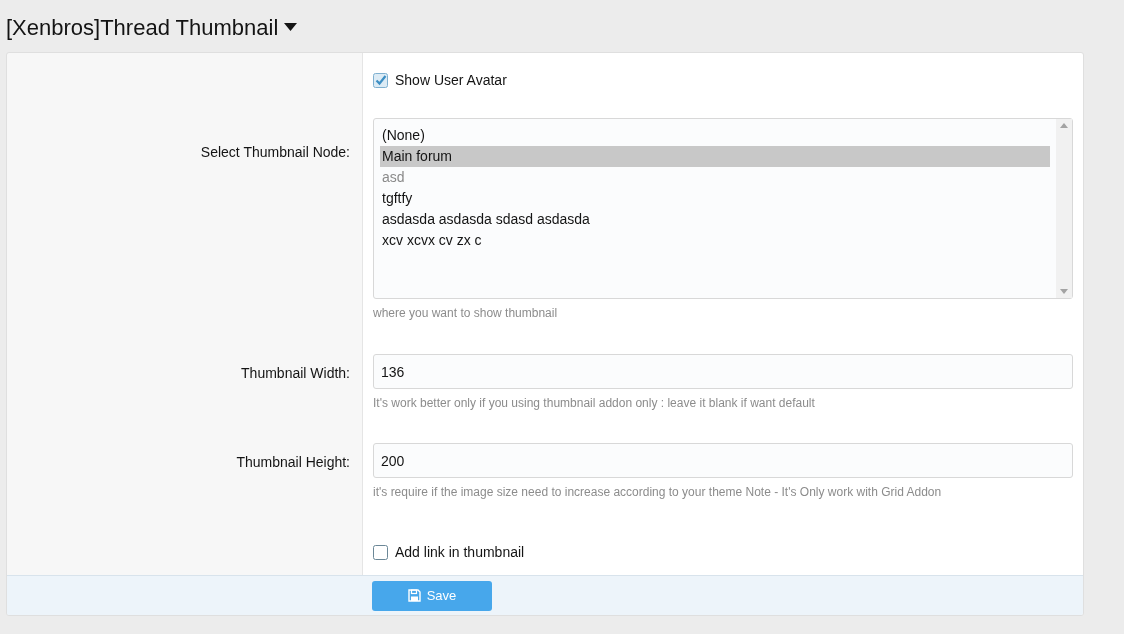 This screenshot has width=1124, height=634. What do you see at coordinates (142, 28) in the screenshot?
I see `page-title: [Xenbros]Thread Thumbnail` at bounding box center [142, 28].